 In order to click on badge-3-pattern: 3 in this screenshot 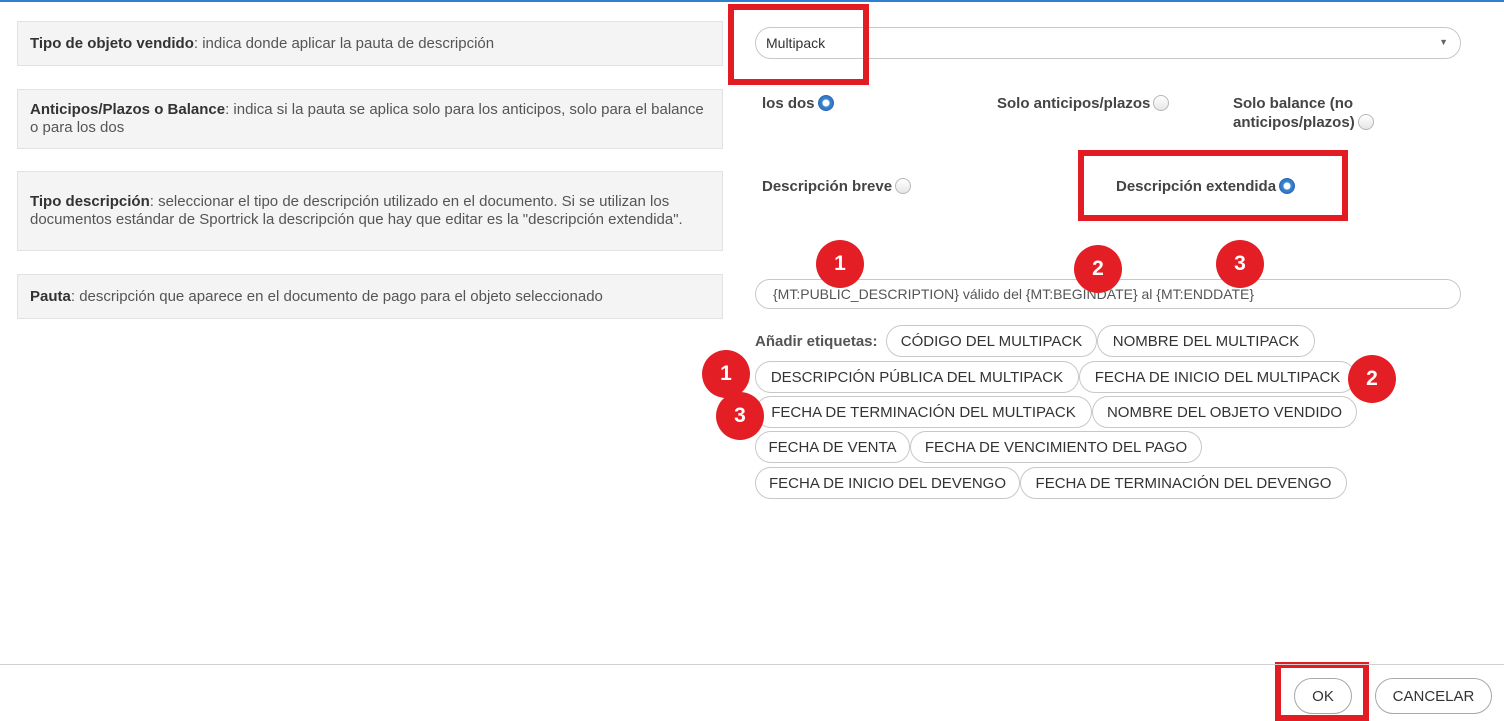, I will do `click(1240, 264)`.